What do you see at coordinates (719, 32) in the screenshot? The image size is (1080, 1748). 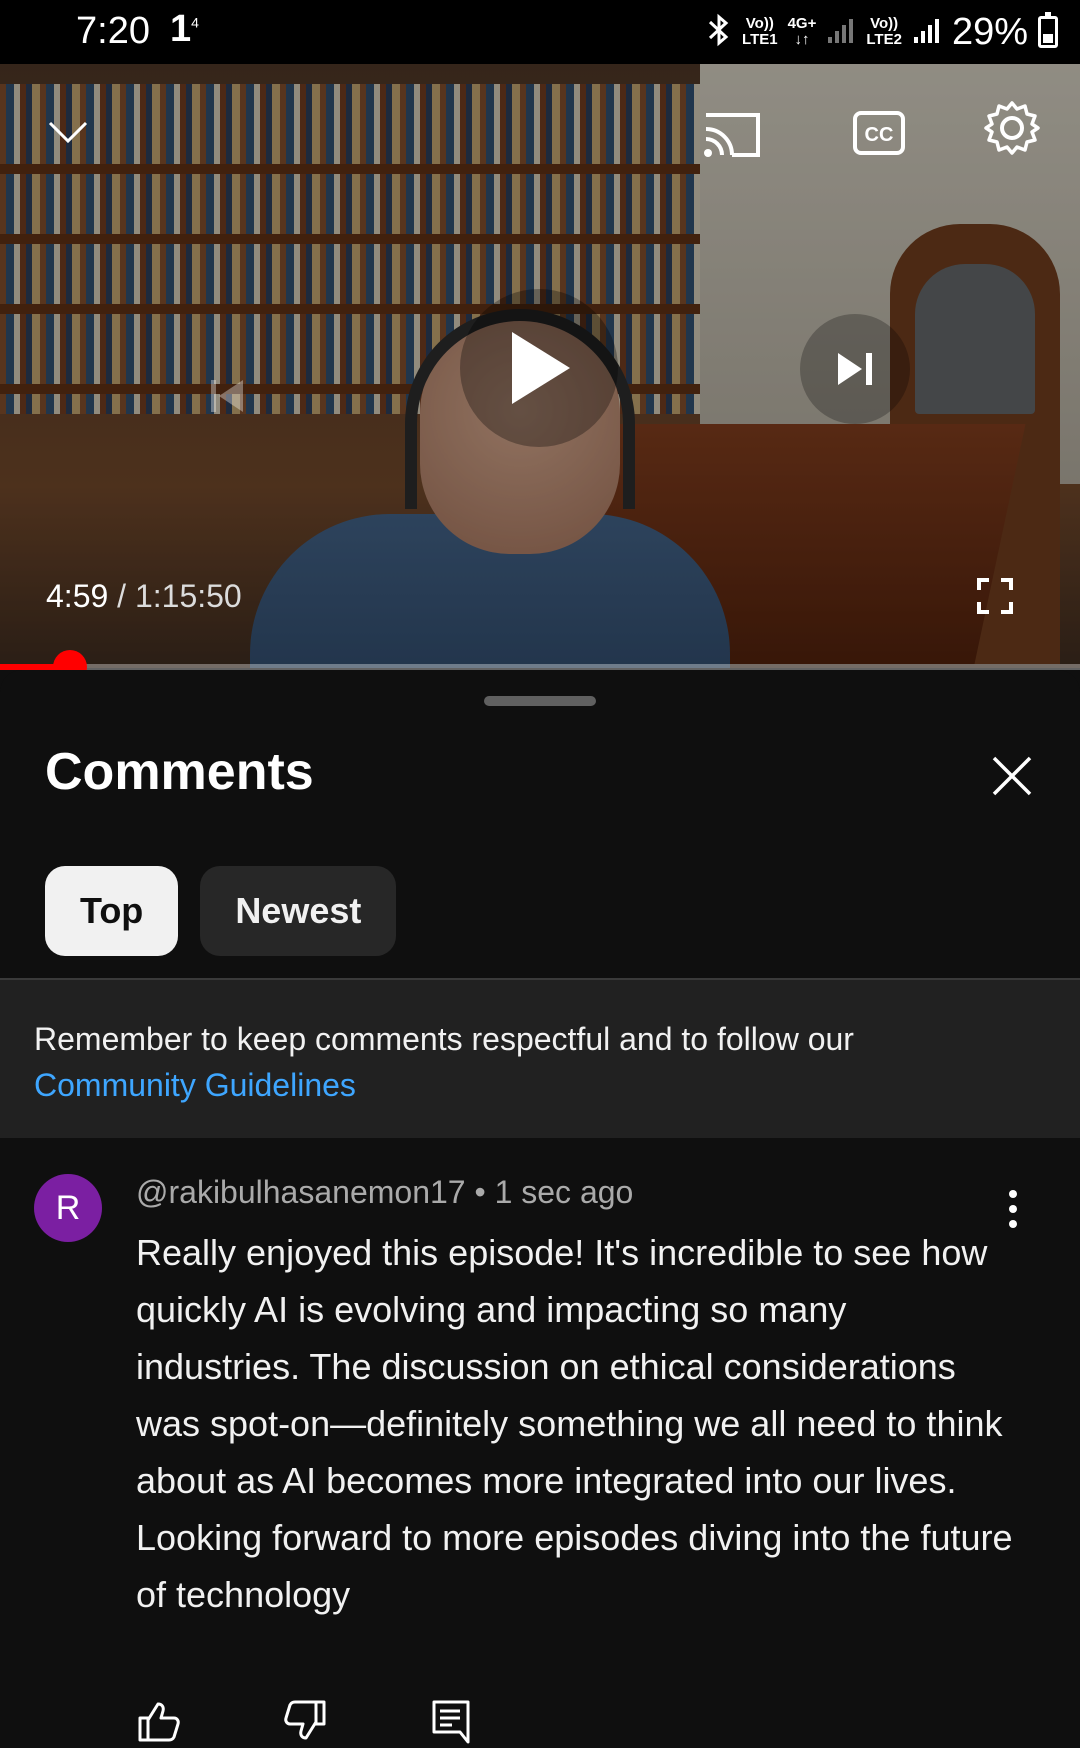 I see `bluetooth-icon` at bounding box center [719, 32].